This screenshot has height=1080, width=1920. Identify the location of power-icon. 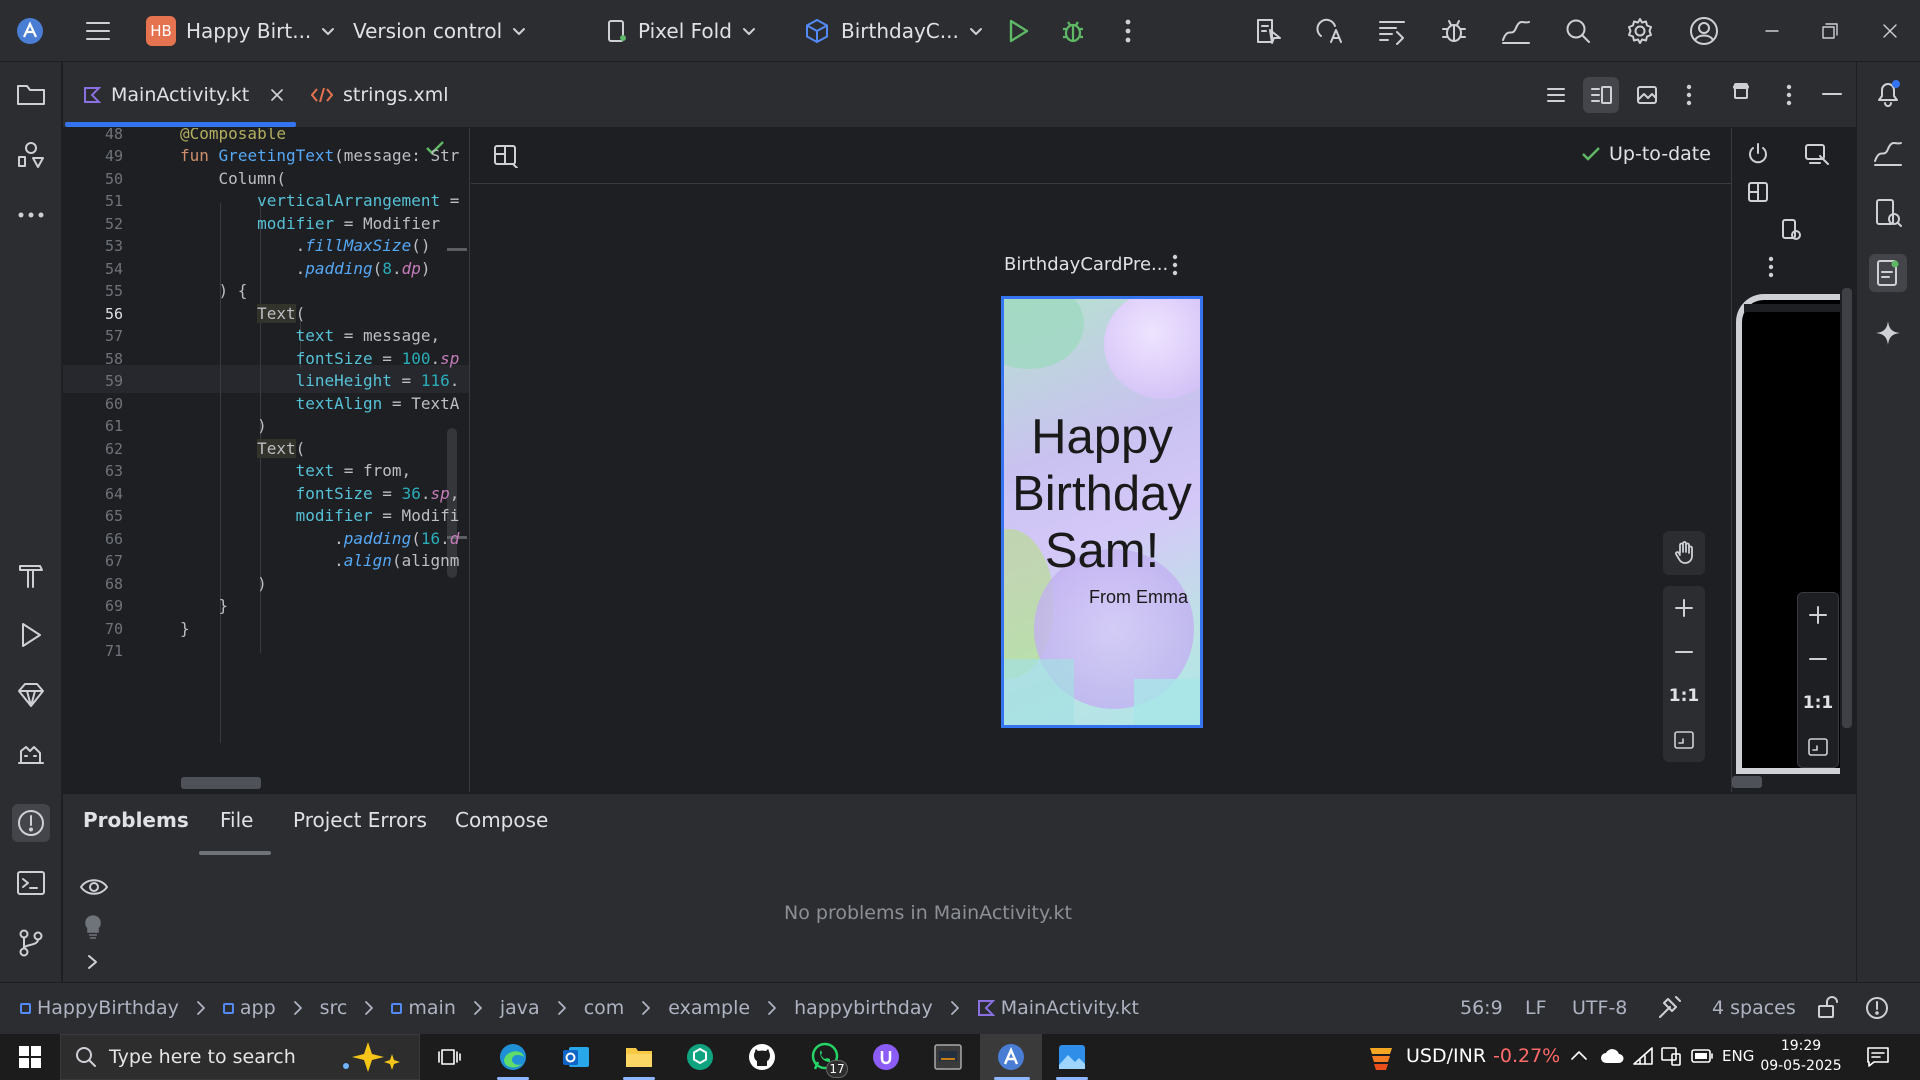
(1758, 154).